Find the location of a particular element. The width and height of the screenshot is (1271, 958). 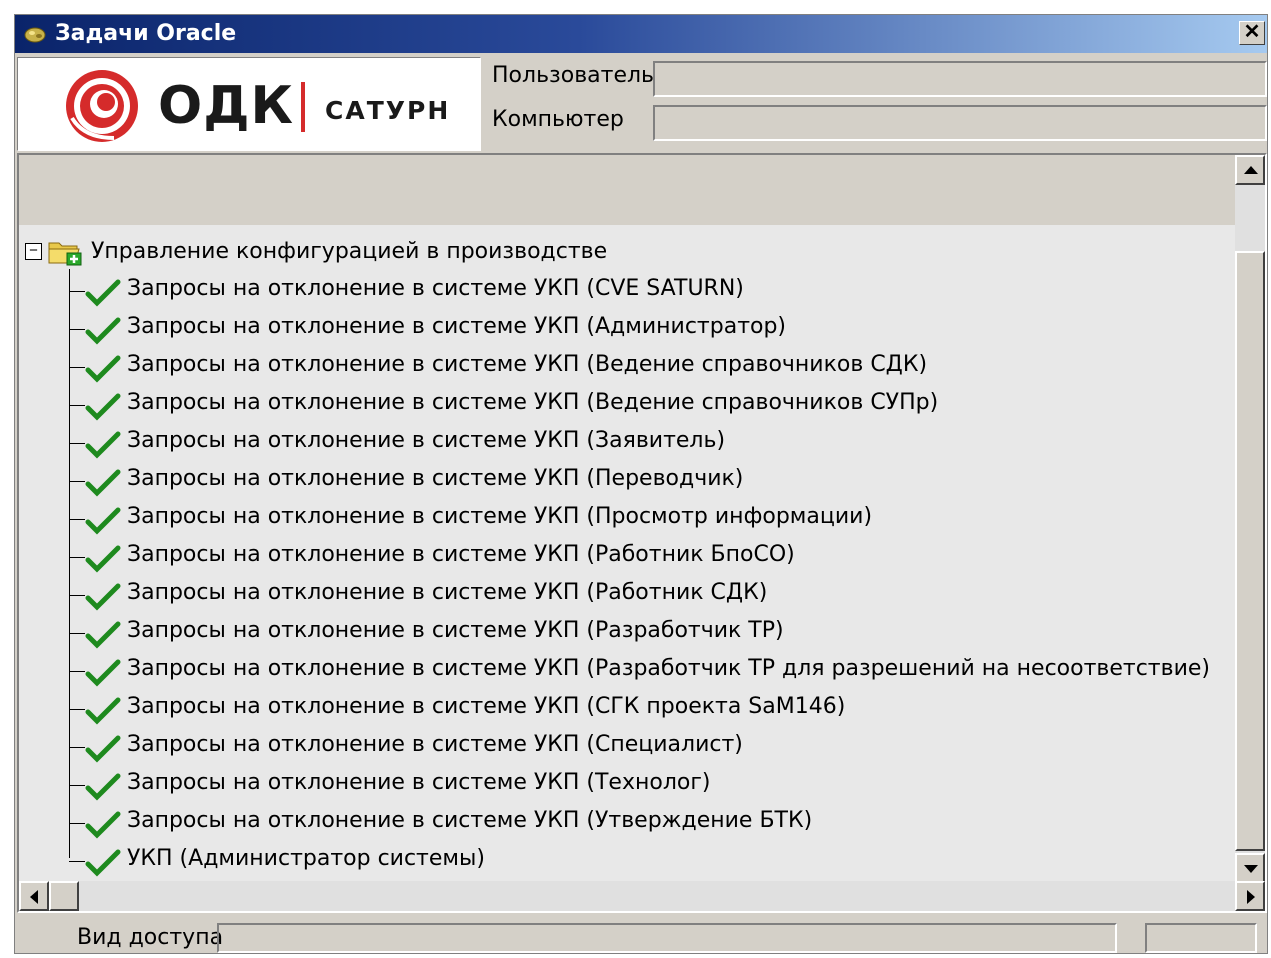

status-extra-field is located at coordinates (1201, 938).